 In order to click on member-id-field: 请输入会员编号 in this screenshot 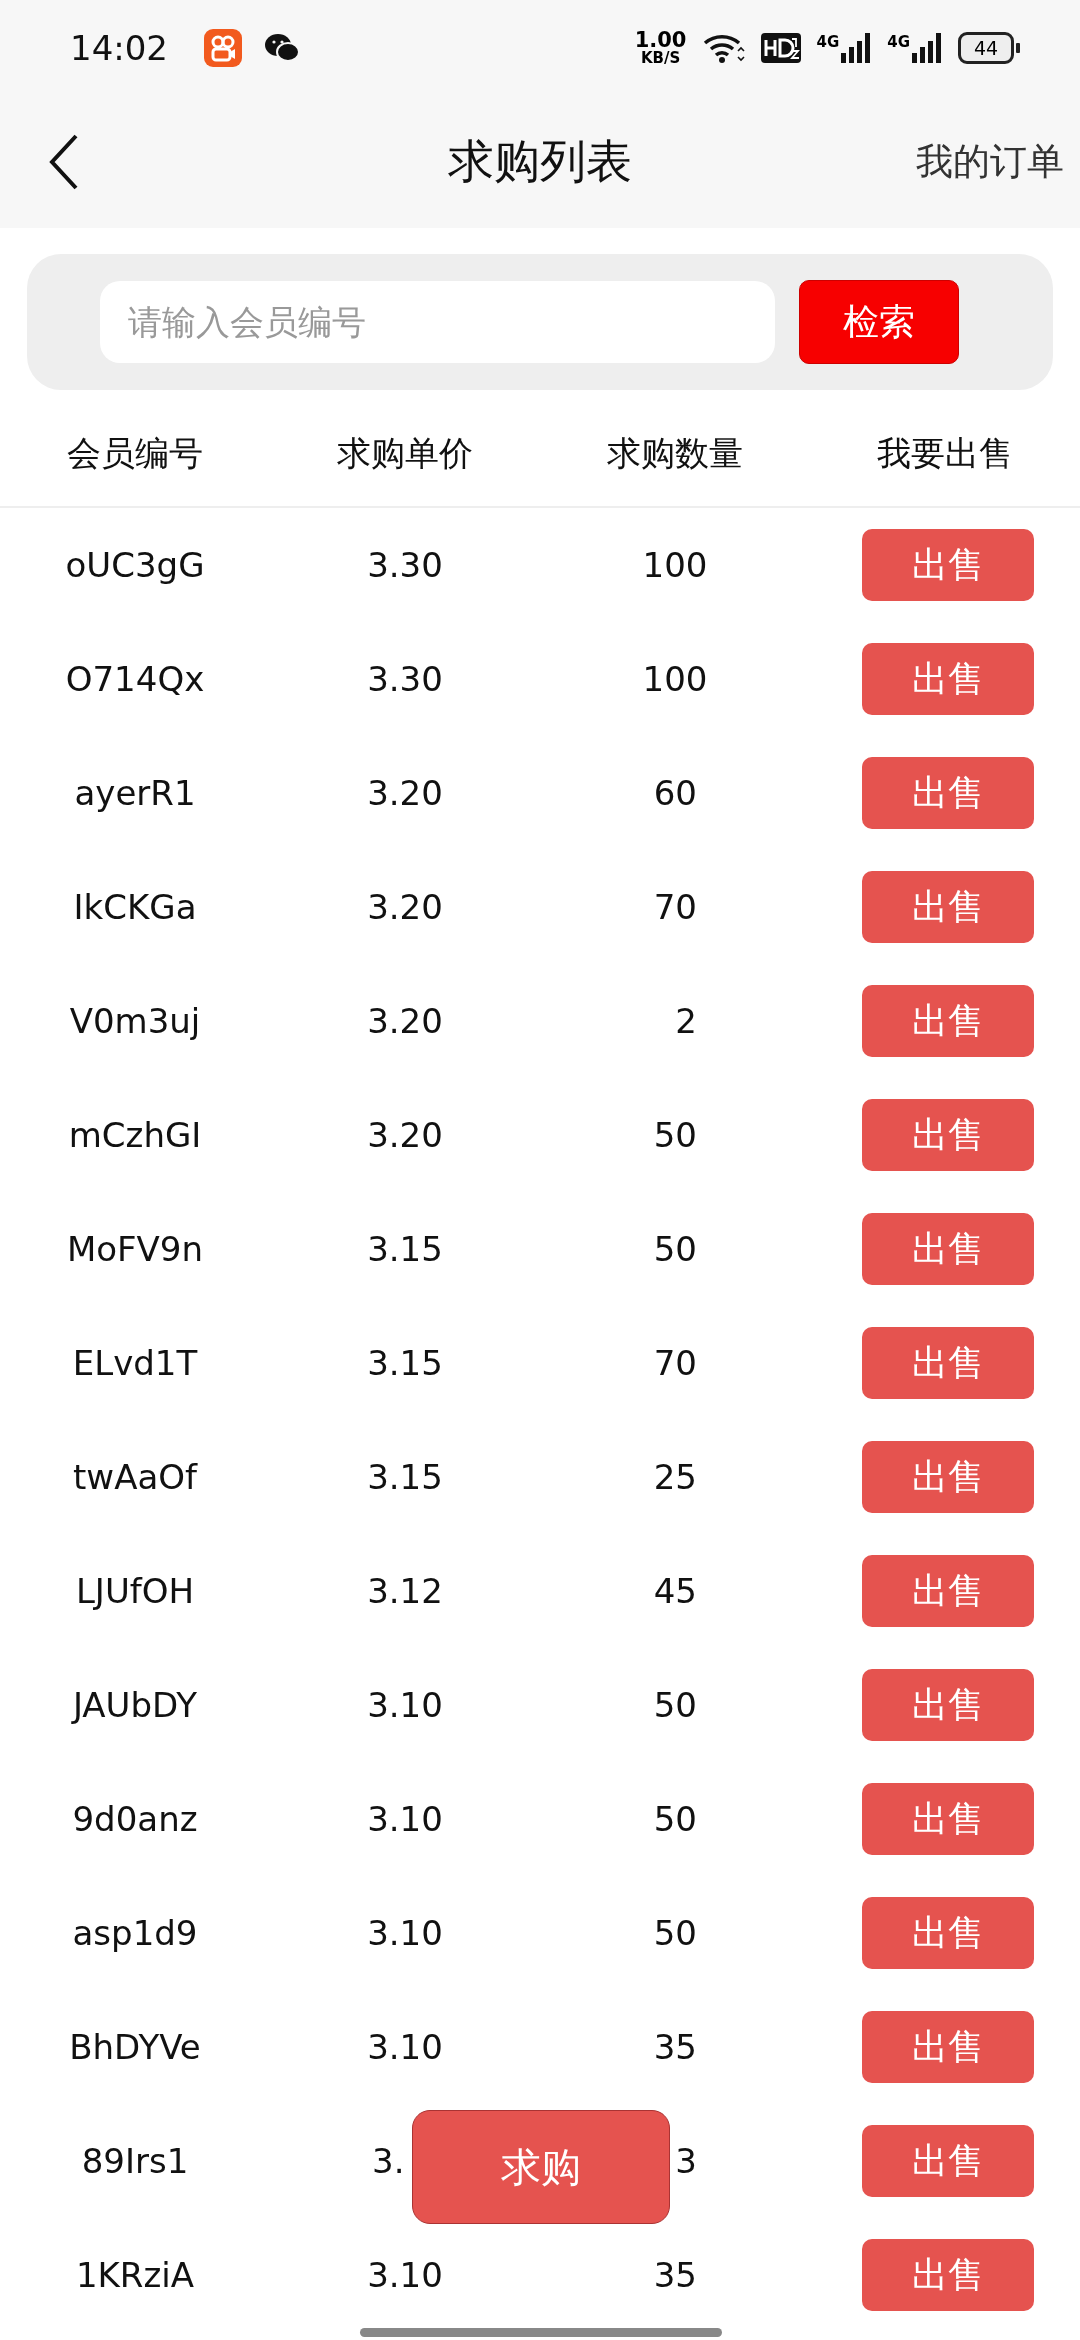, I will do `click(437, 322)`.